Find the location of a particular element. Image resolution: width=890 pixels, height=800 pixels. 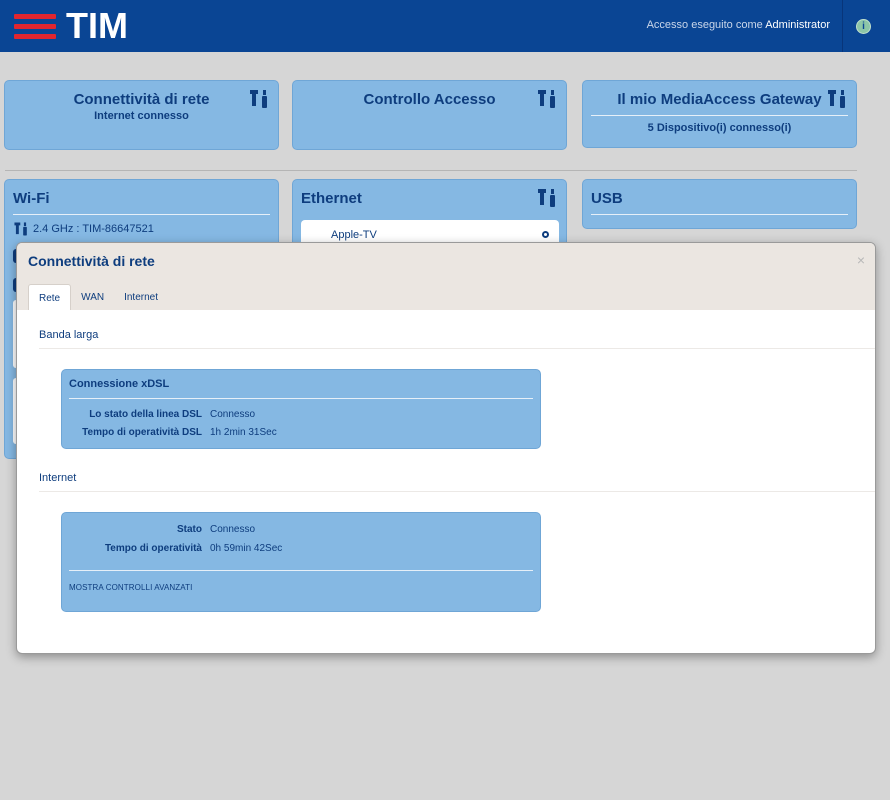

wifi-band-label: 2.4 GHz : TIM-86647521 is located at coordinates (93, 229).